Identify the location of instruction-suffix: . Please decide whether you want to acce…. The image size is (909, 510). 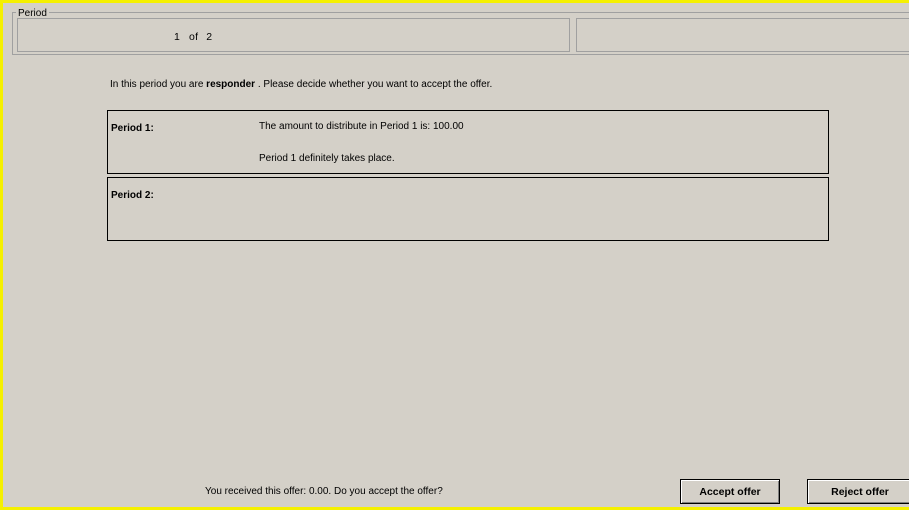
(375, 84).